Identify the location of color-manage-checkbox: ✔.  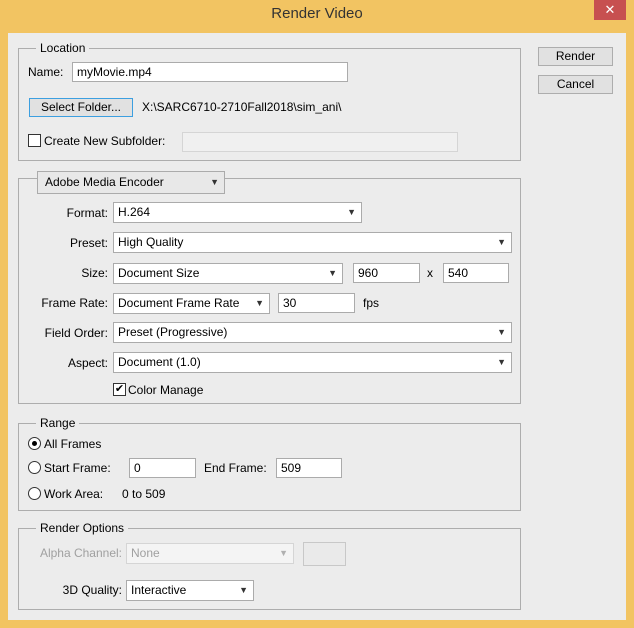
(119, 389).